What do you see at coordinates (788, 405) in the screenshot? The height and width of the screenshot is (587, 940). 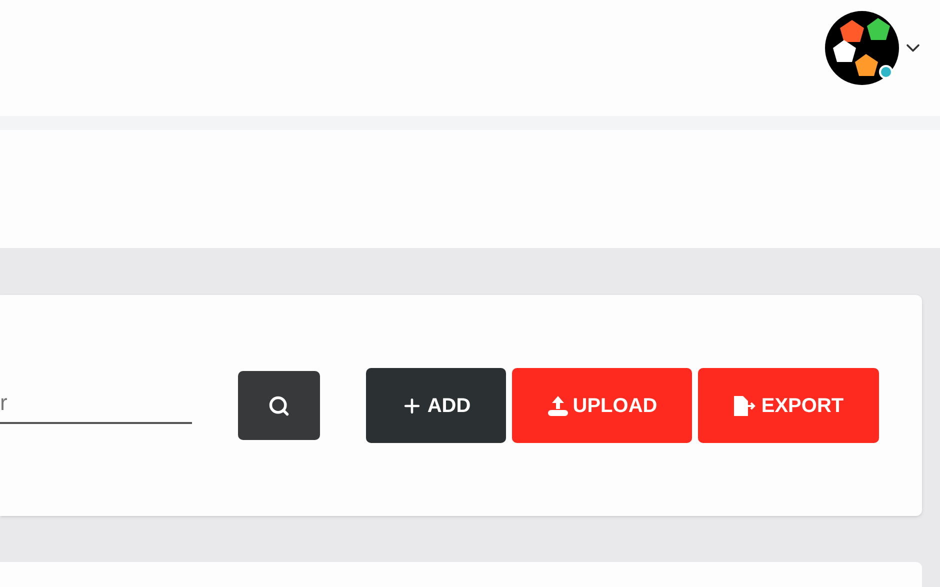 I see `export-button: EXPORT` at bounding box center [788, 405].